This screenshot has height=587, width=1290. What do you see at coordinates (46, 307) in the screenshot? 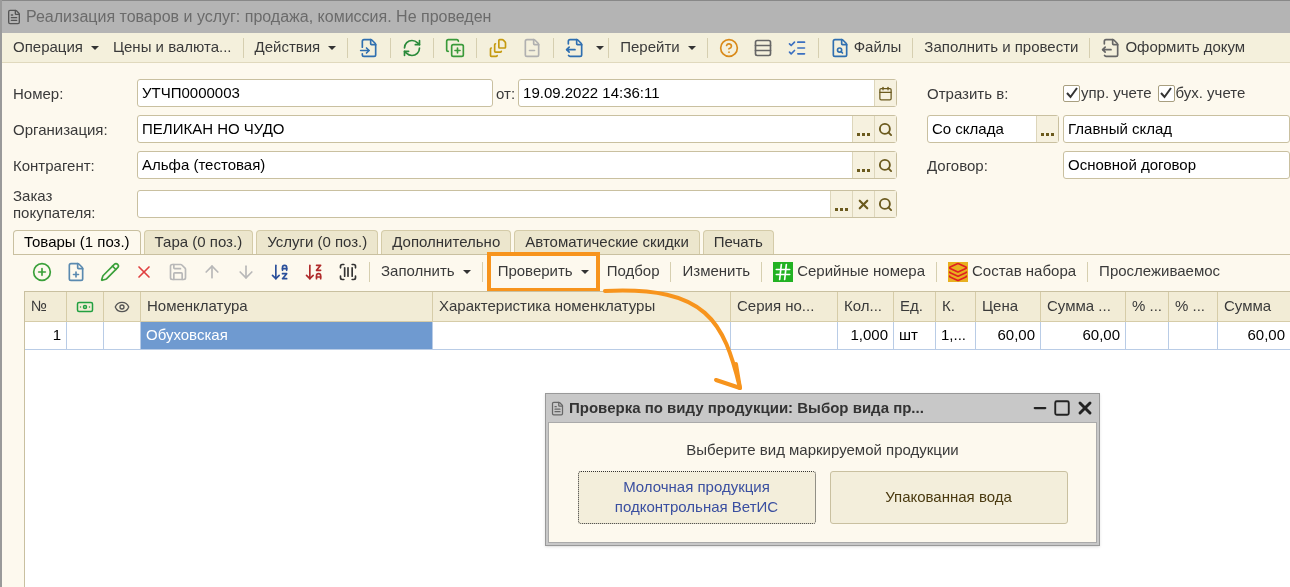
I see `column-header: №` at bounding box center [46, 307].